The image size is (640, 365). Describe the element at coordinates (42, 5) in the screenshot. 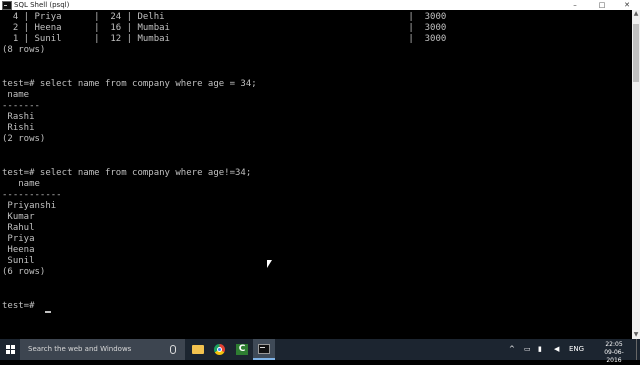

I see `window-title: SQL Shell (psql)` at that location.